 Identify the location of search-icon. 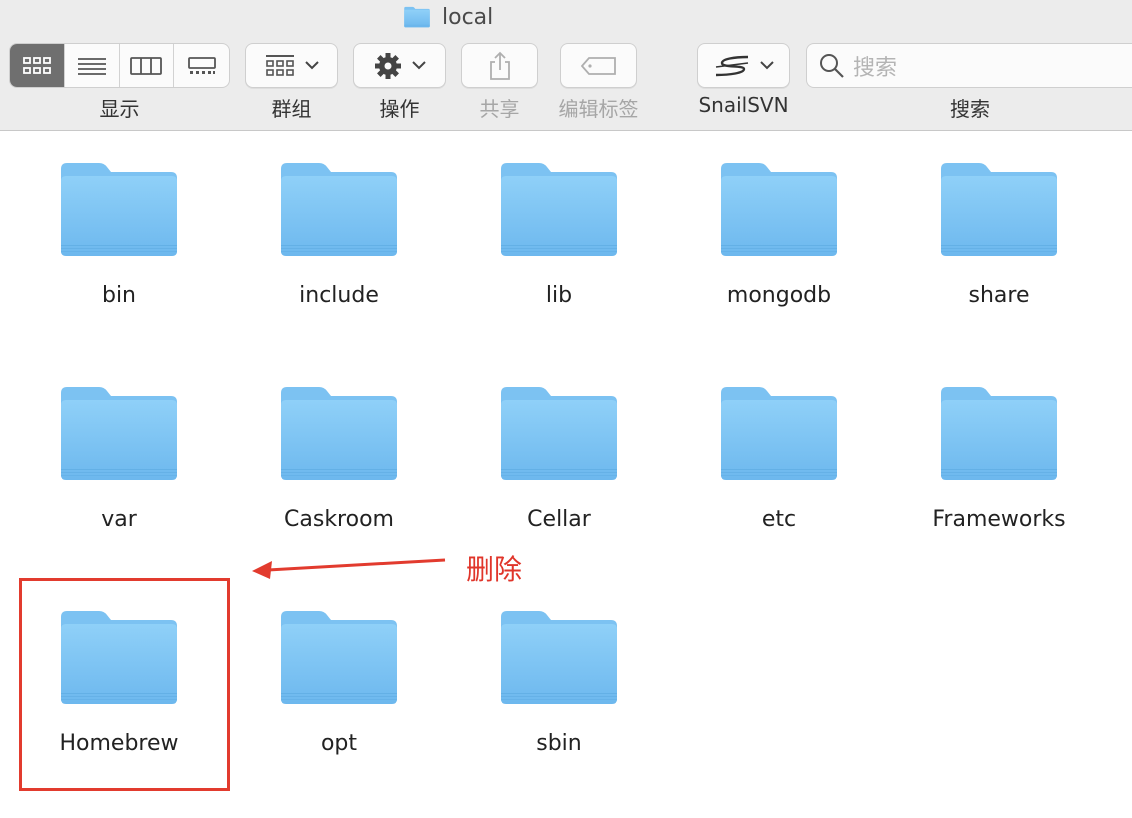
(832, 65).